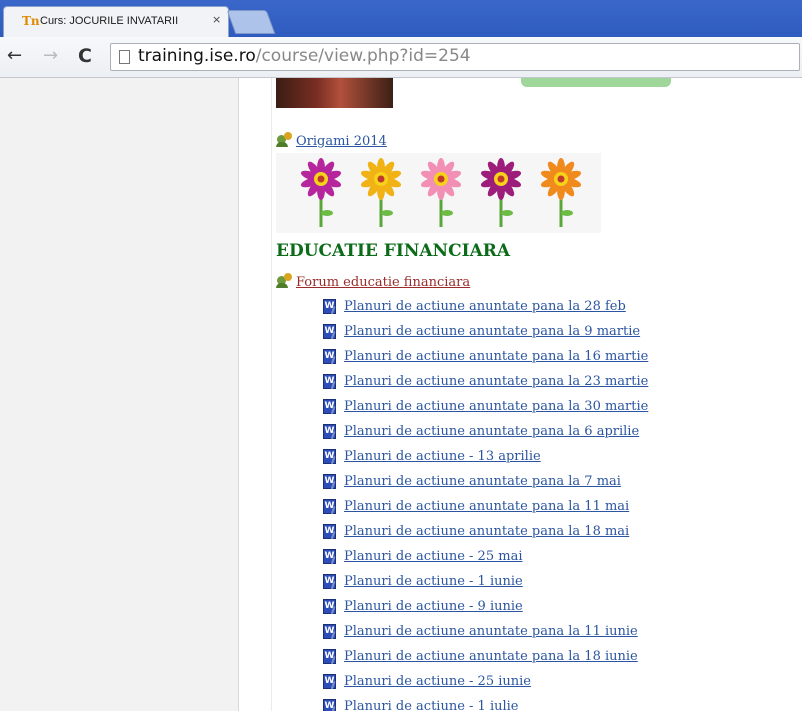 Image resolution: width=802 pixels, height=711 pixels. Describe the element at coordinates (31, 21) in the screenshot. I see `moodle-favicon-icon: Tn` at that location.